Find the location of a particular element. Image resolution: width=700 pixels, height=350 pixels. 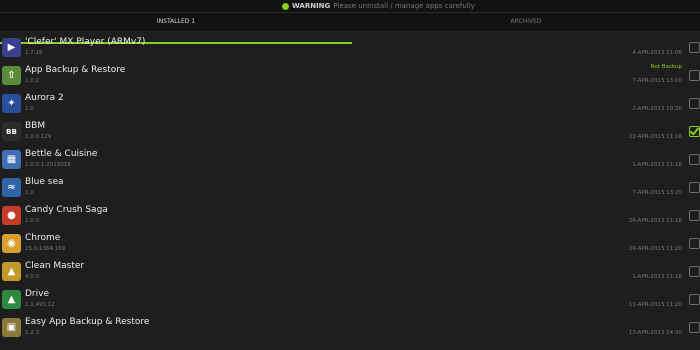

app-version: 25.0.1364.169 is located at coordinates (45, 249).